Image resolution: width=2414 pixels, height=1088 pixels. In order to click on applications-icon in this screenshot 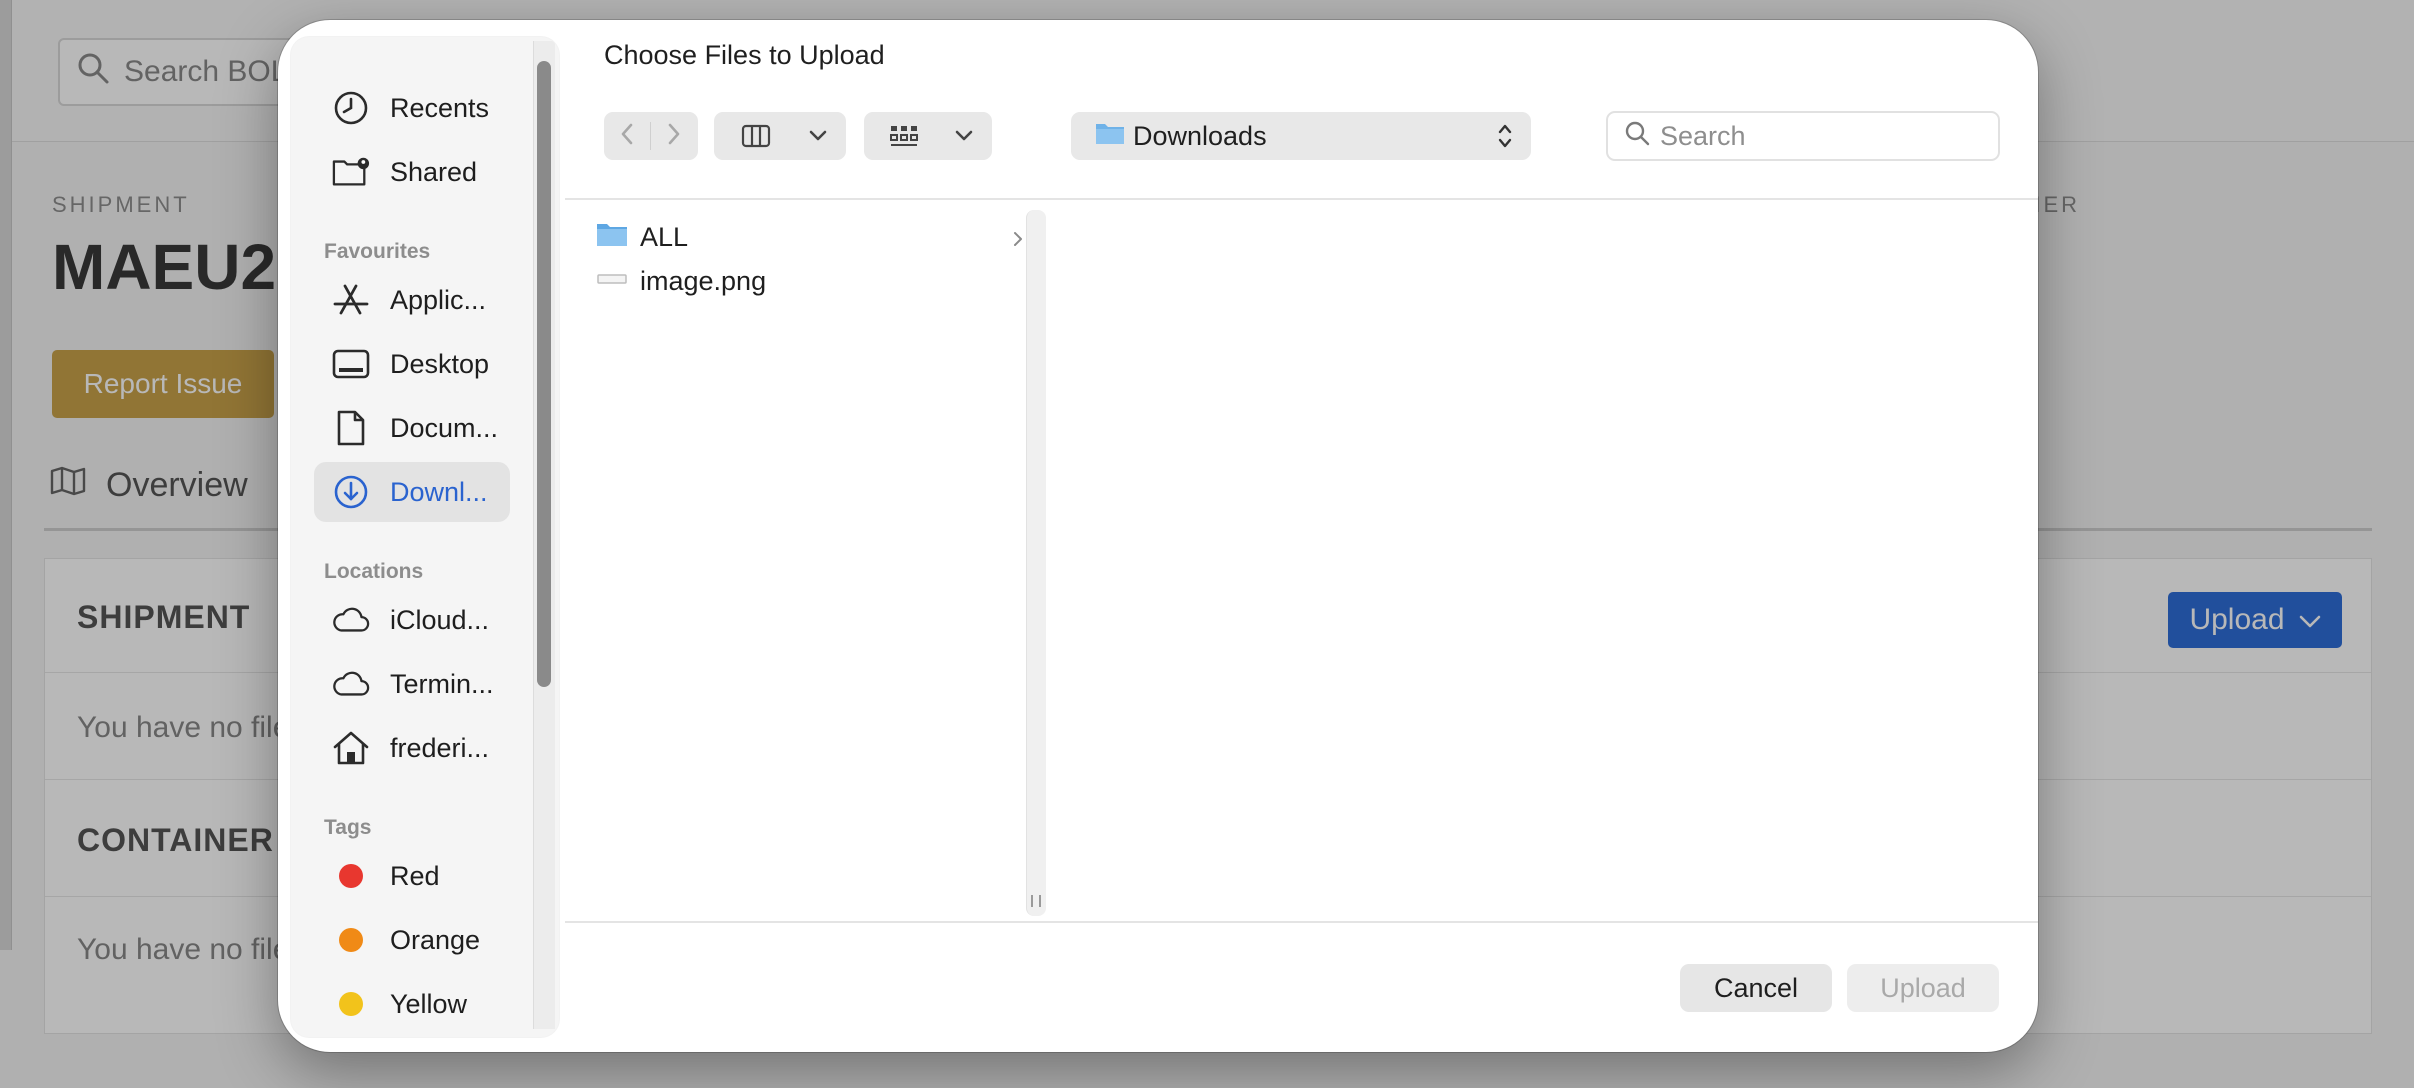, I will do `click(351, 300)`.